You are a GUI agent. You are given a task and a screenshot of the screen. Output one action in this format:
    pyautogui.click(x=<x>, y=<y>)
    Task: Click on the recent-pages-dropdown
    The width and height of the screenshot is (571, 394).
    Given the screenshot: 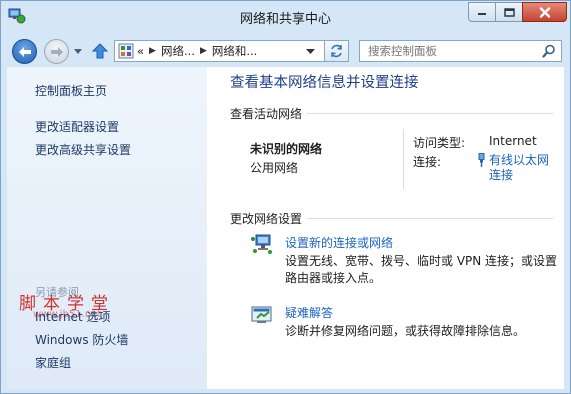 What is the action you would take?
    pyautogui.click(x=78, y=51)
    